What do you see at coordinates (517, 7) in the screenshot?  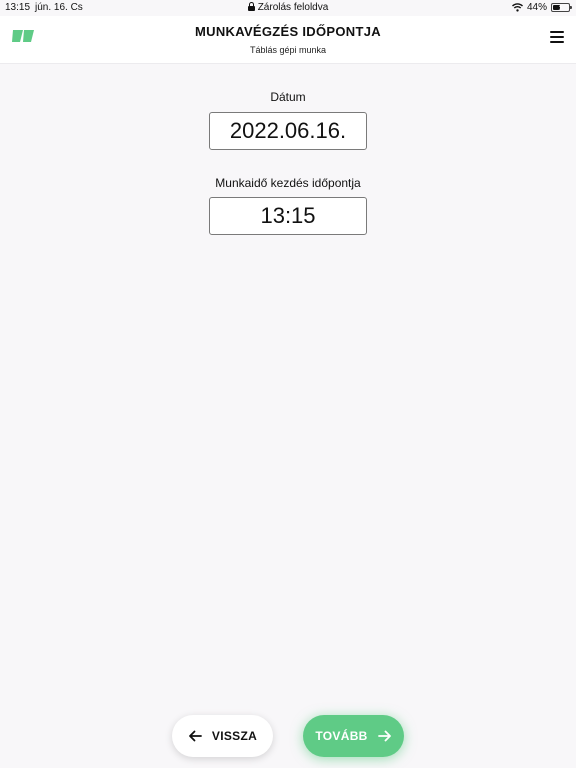 I see `wifi-icon` at bounding box center [517, 7].